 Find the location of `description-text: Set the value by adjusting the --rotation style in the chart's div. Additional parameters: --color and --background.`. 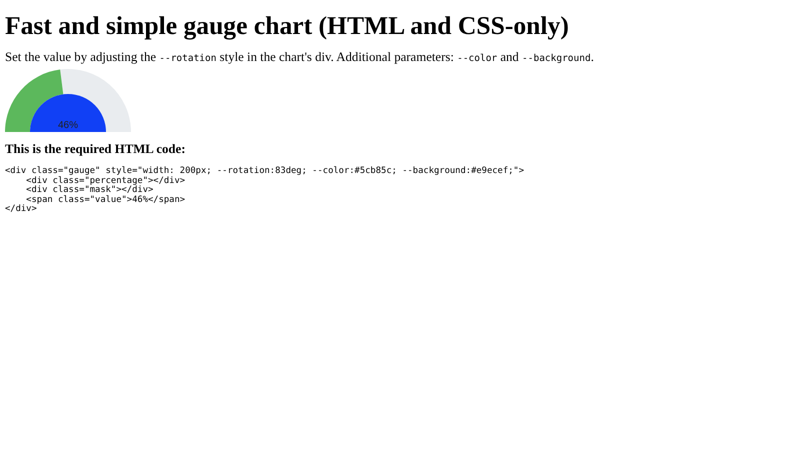

description-text: Set the value by adjusting the --rotation style in the chart's div. Additional parameters: --color and --background. is located at coordinates (300, 57).